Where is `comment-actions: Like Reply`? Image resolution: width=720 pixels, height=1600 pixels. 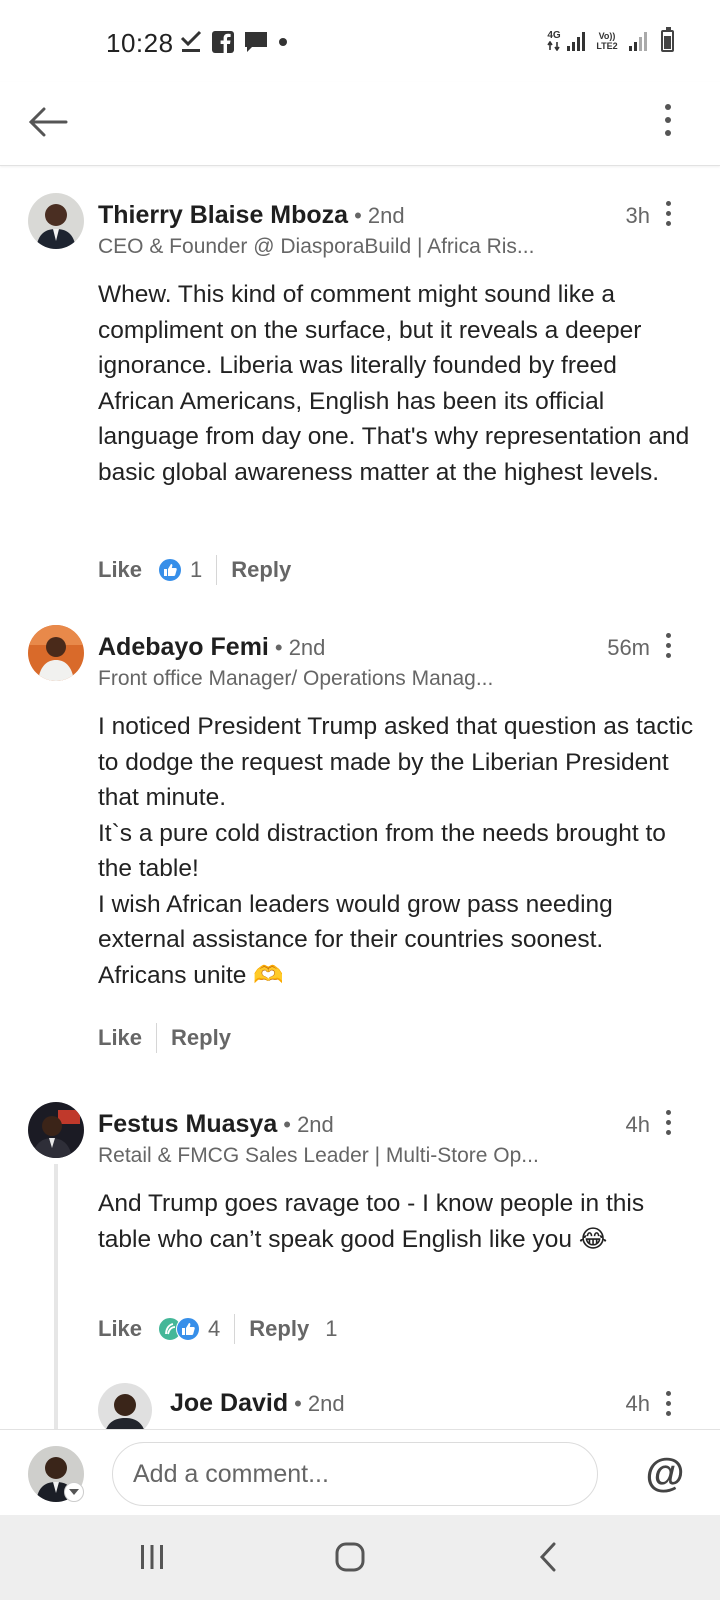
comment-actions: Like Reply is located at coordinates (164, 1038).